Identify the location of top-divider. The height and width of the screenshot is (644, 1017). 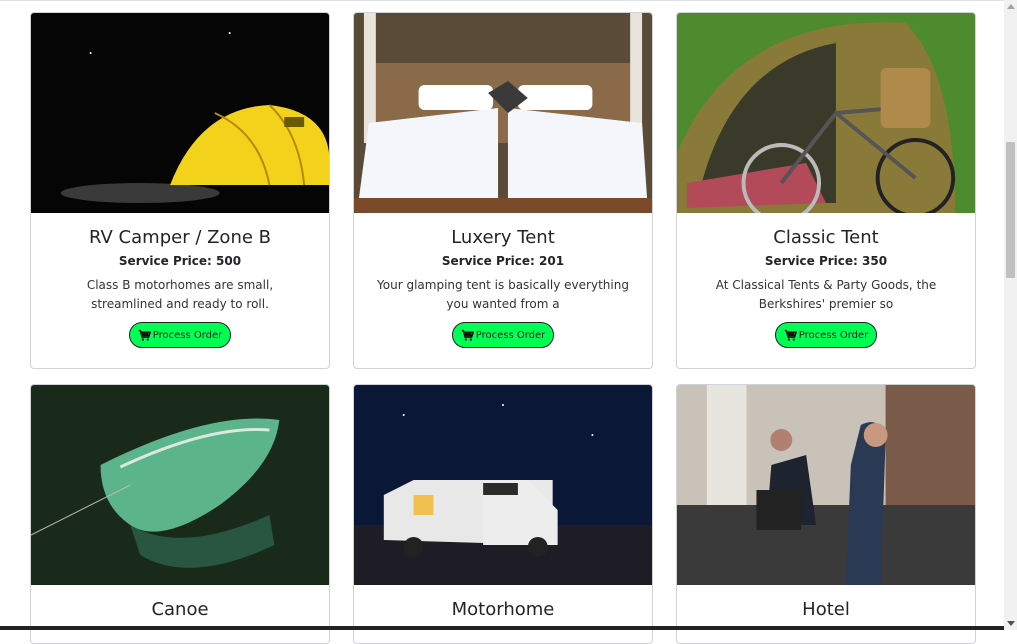
(502, 0).